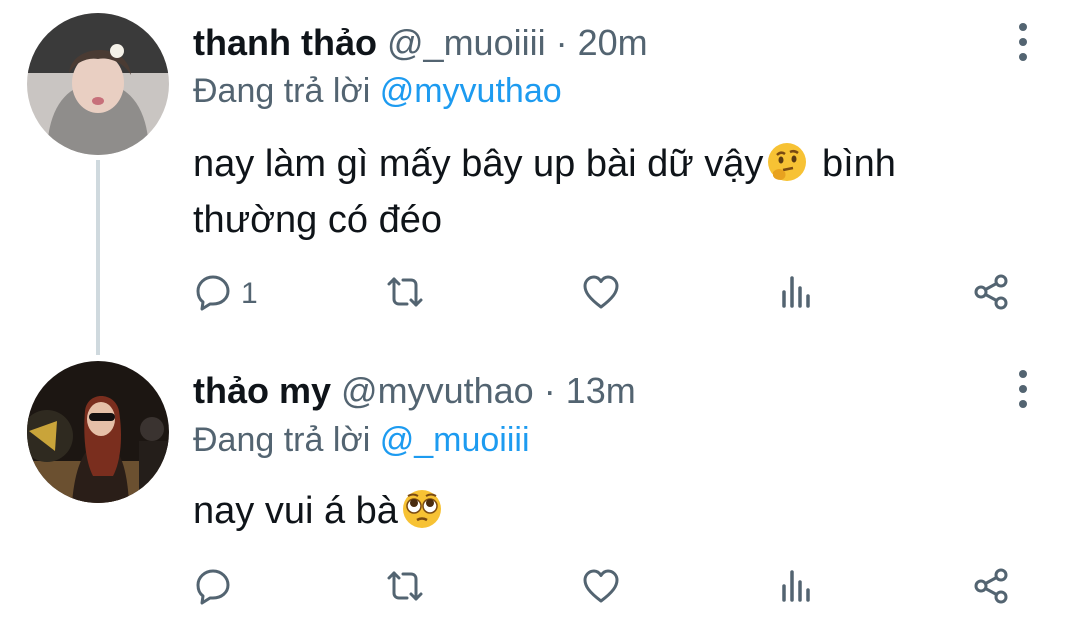  Describe the element at coordinates (478, 164) in the screenshot. I see `tweet-text-part: nay làm gì mấy bây up bài dữ vậy` at that location.